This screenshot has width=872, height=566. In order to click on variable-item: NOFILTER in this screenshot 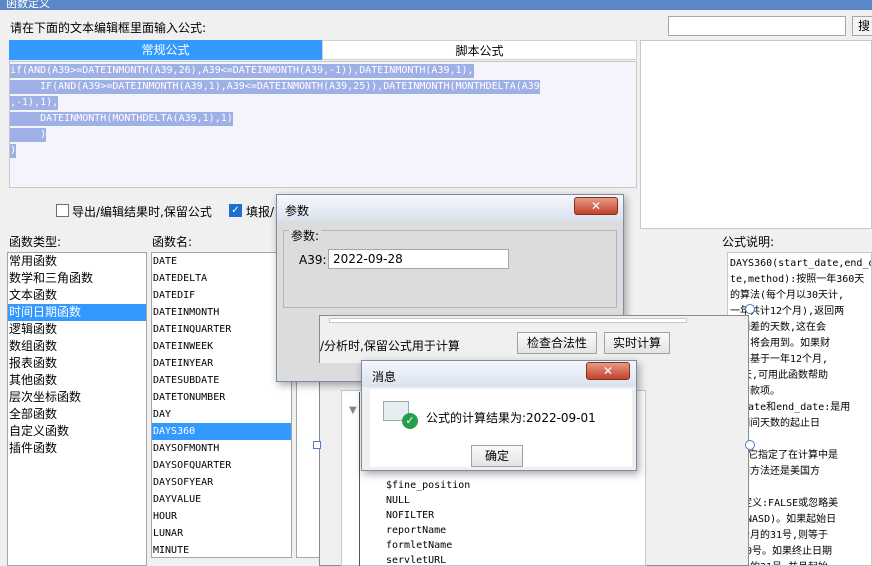, I will do `click(428, 515)`.